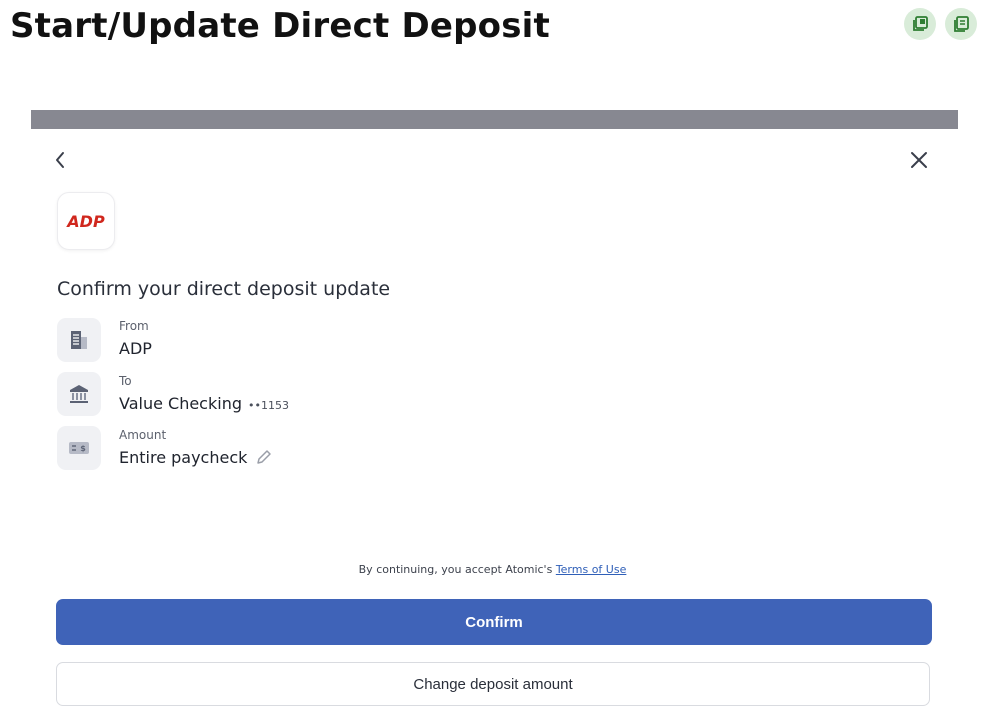  What do you see at coordinates (280, 26) in the screenshot?
I see `page-title: Start/Update Direct Deposit` at bounding box center [280, 26].